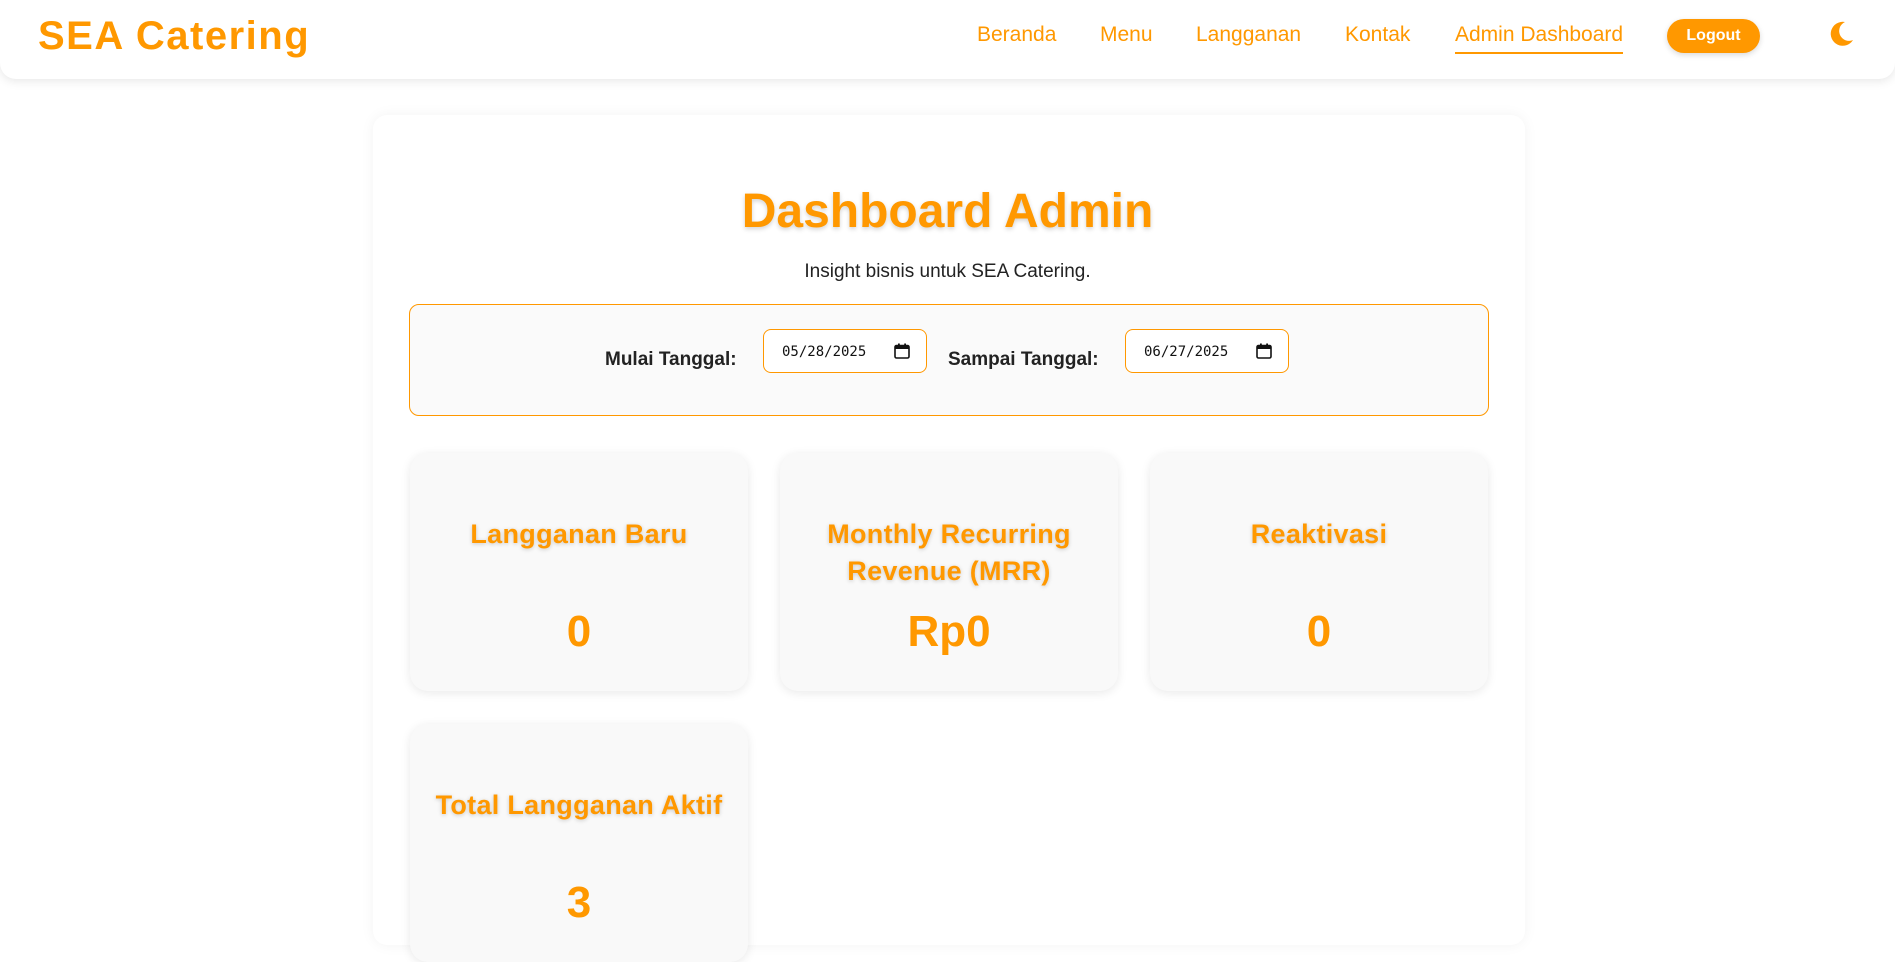 This screenshot has width=1895, height=962. What do you see at coordinates (1248, 35) in the screenshot?
I see `nav-link-langganan: Langganan` at bounding box center [1248, 35].